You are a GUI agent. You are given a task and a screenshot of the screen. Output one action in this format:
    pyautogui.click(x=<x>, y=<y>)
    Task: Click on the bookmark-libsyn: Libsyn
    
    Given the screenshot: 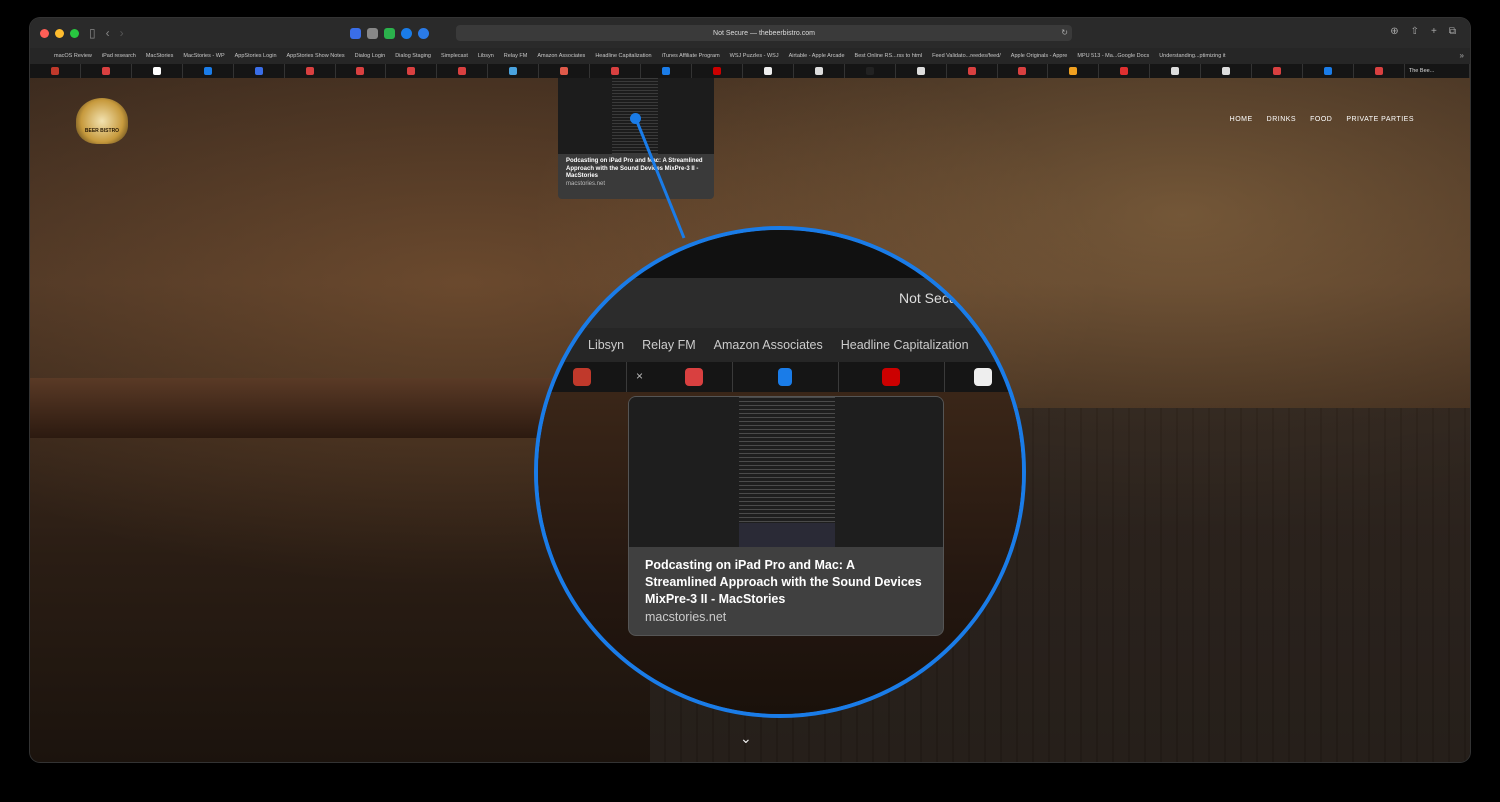 What is the action you would take?
    pyautogui.click(x=606, y=345)
    